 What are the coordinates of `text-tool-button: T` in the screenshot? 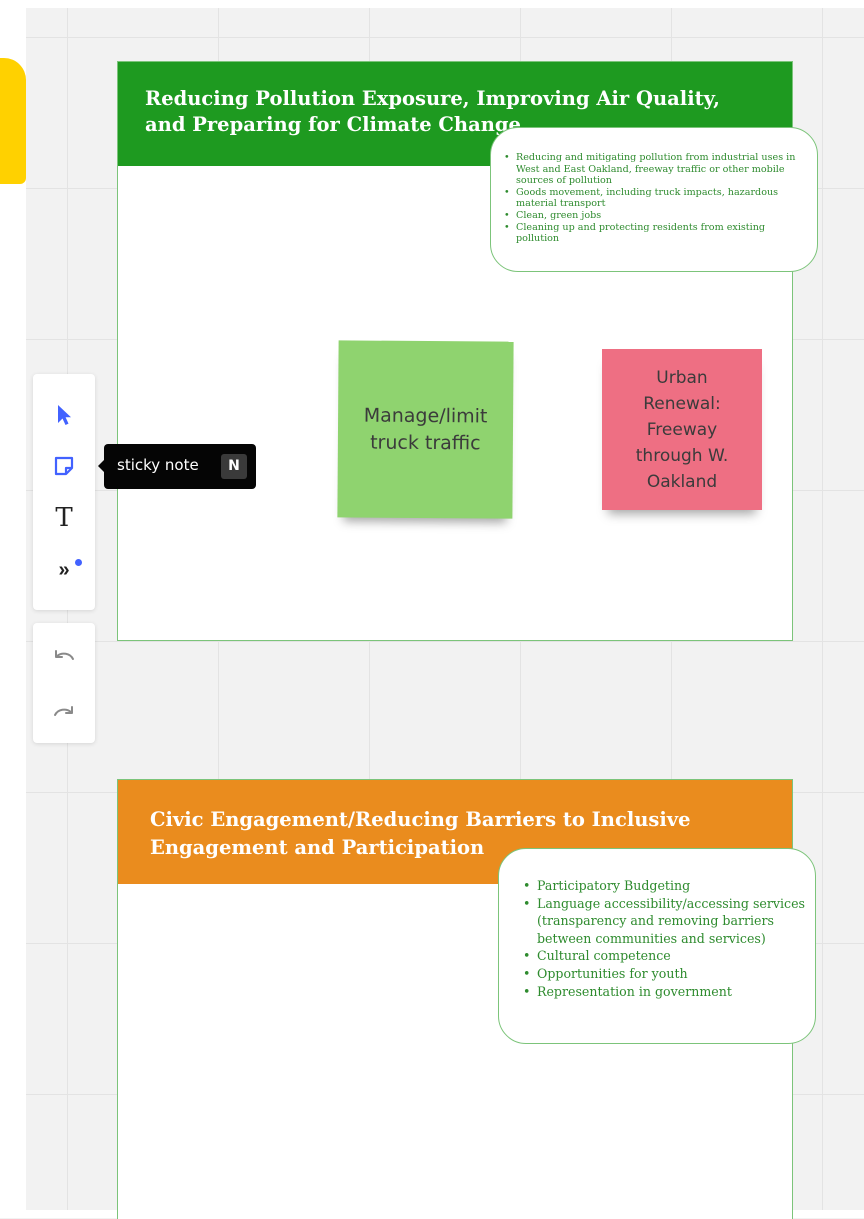 It's located at (64, 518).